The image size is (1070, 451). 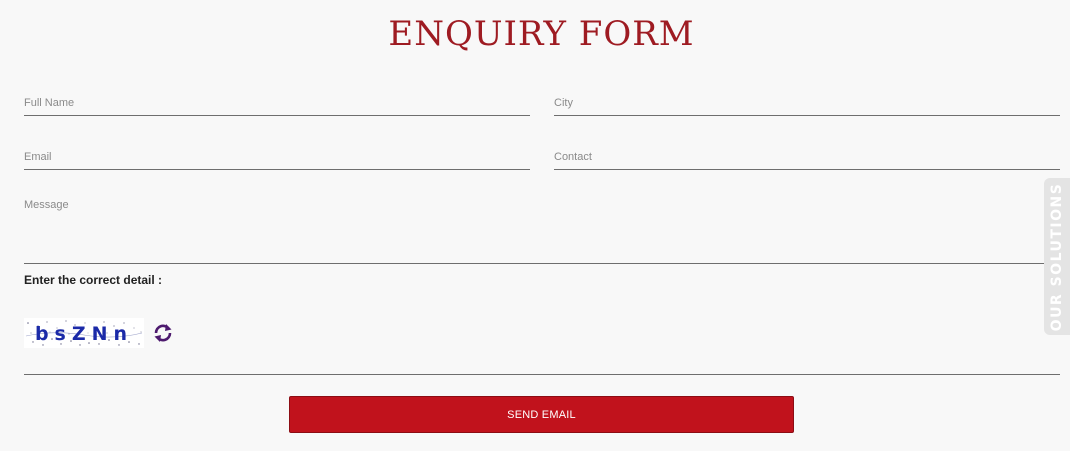 I want to click on refresh-icon, so click(x=163, y=333).